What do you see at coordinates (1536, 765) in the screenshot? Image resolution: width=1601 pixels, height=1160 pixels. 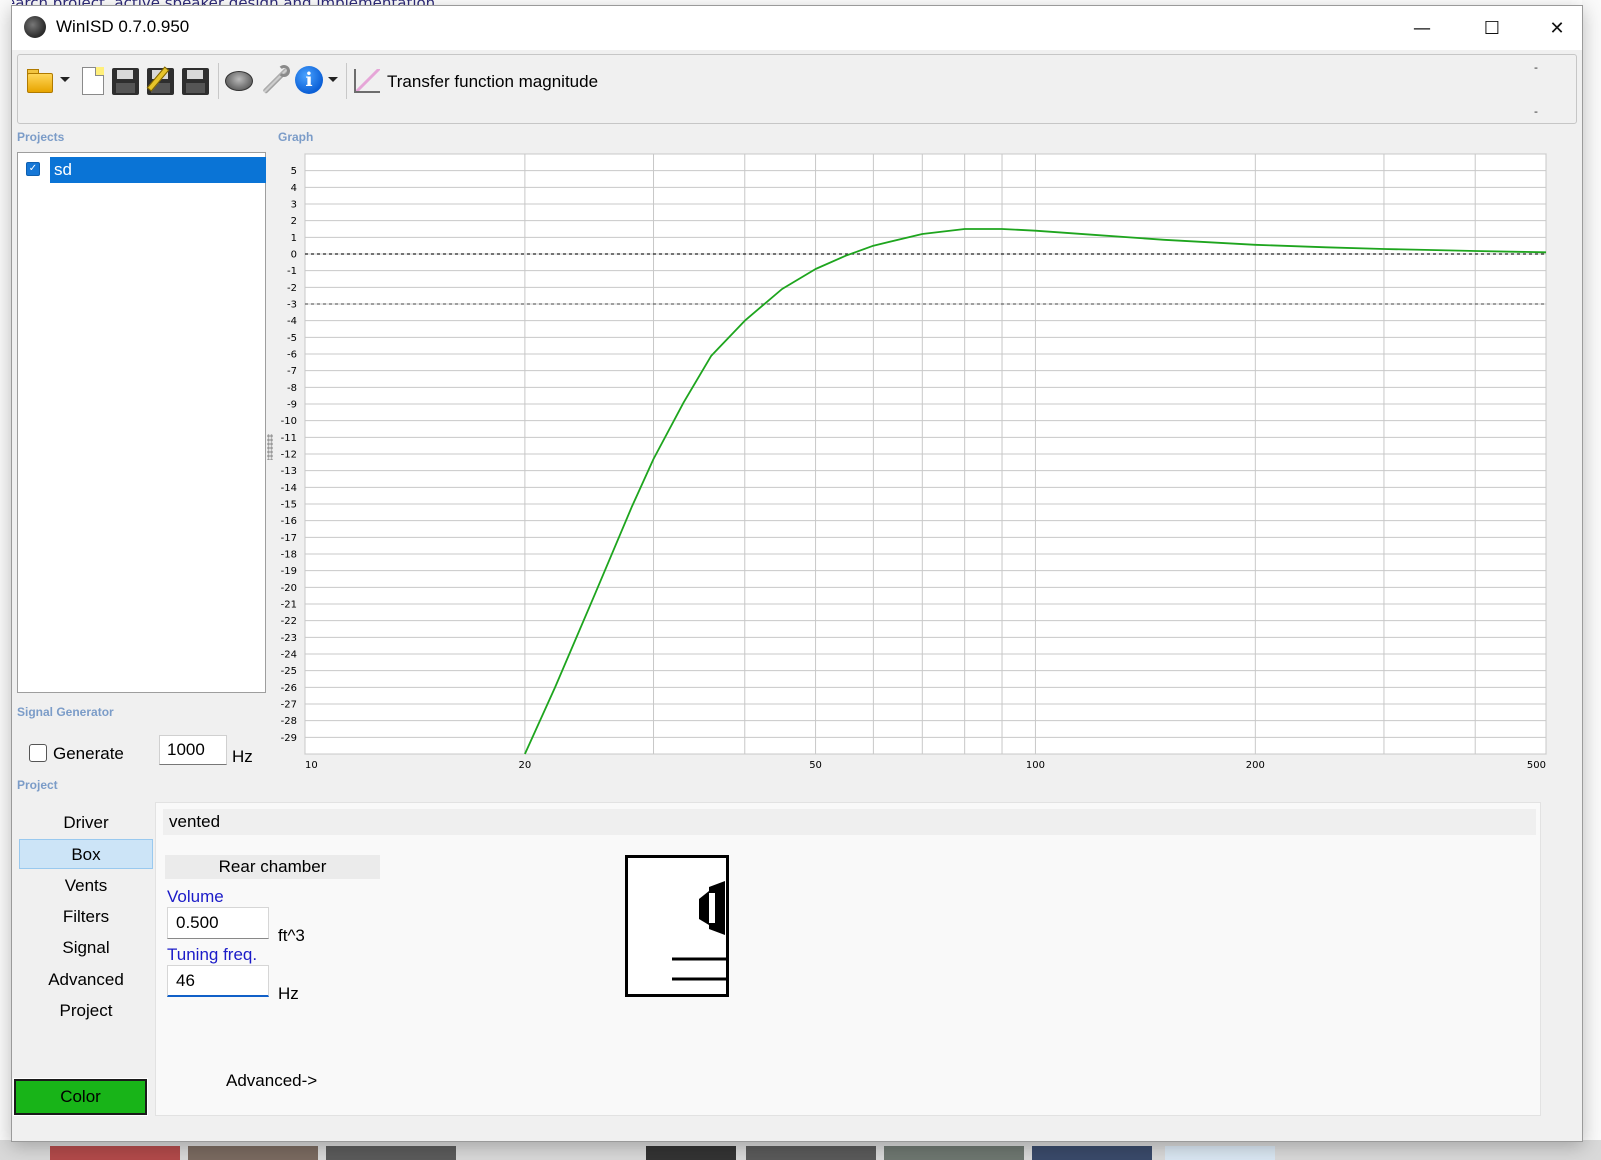 I see `x-tick-label: 500` at bounding box center [1536, 765].